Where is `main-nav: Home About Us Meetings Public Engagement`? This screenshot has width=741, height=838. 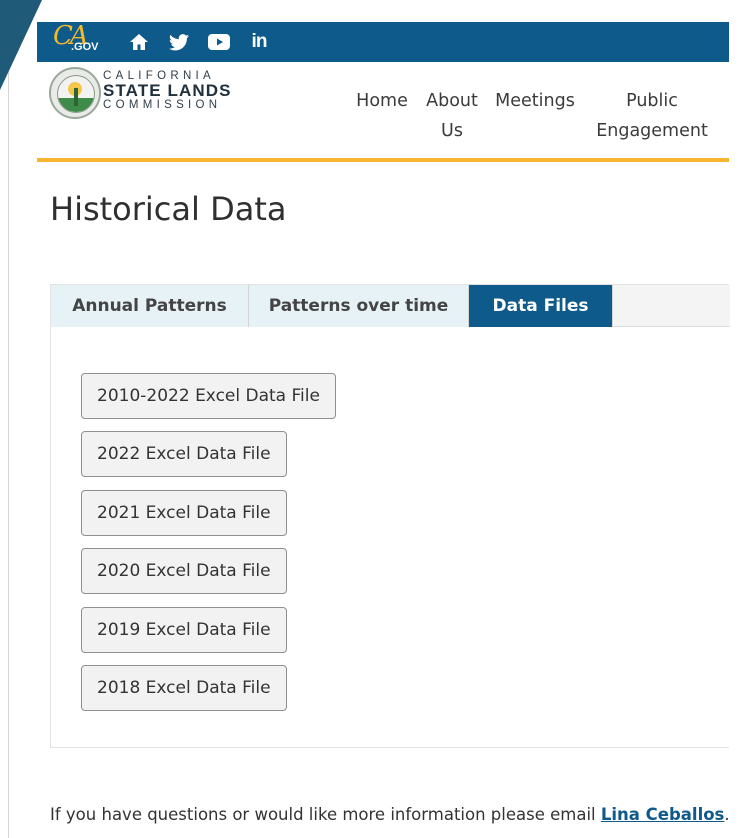
main-nav: Home About Us Meetings Public Engagement is located at coordinates (383, 110).